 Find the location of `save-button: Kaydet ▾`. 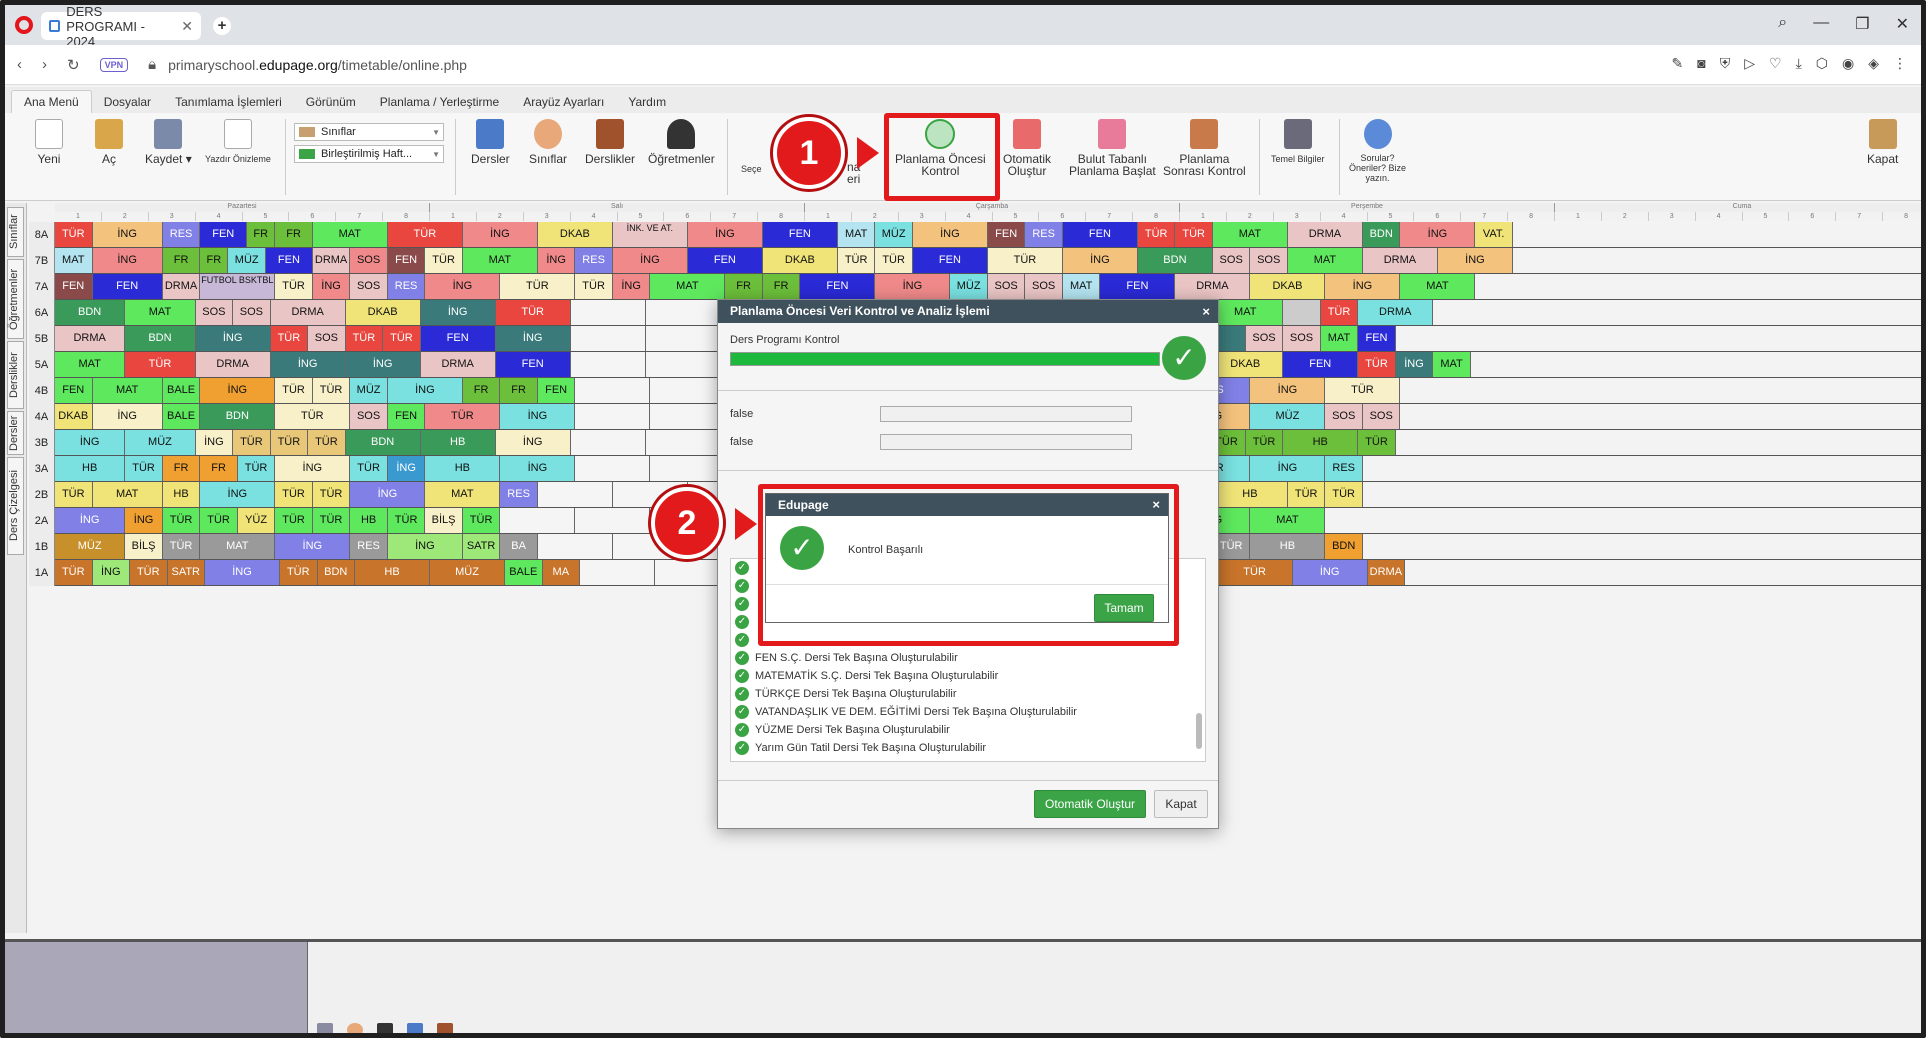

save-button: Kaydet ▾ is located at coordinates (168, 142).